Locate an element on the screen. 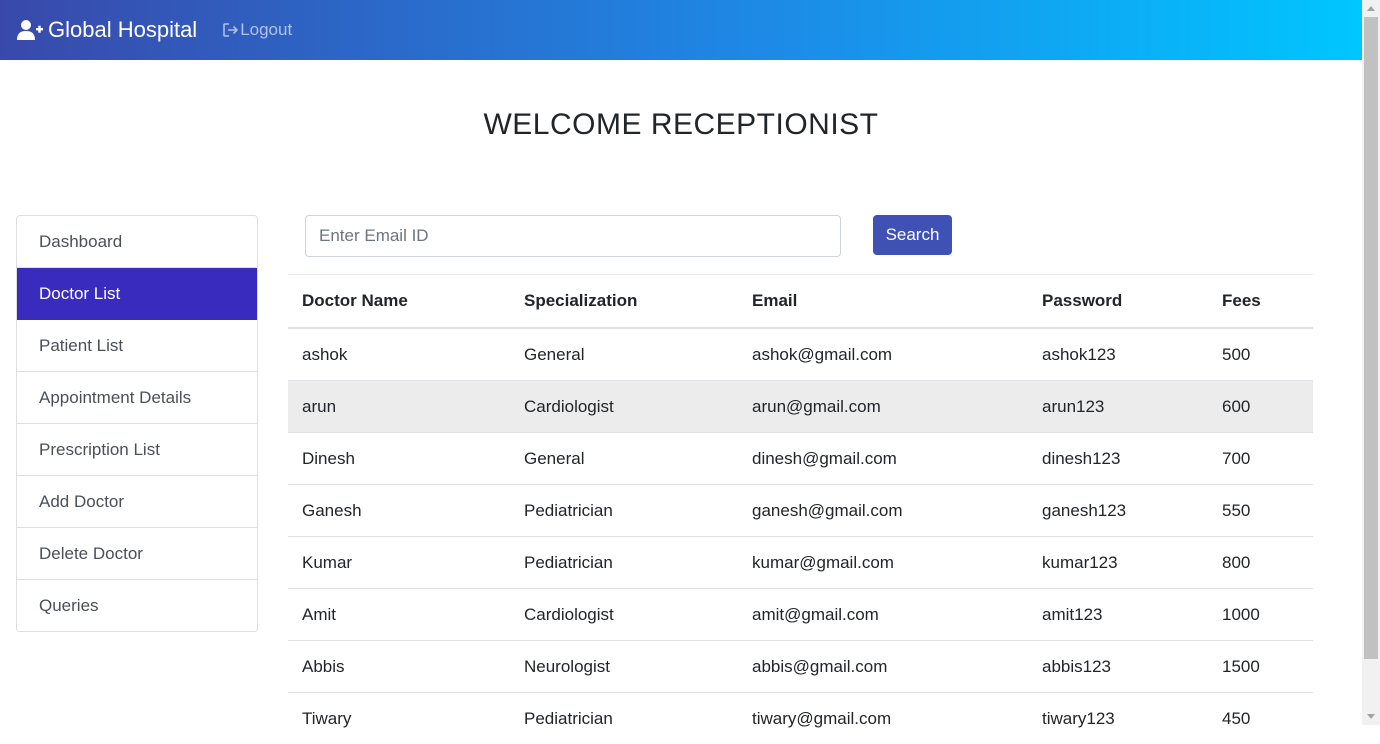 The height and width of the screenshot is (744, 1380). cell-password: arun123 is located at coordinates (1118, 407).